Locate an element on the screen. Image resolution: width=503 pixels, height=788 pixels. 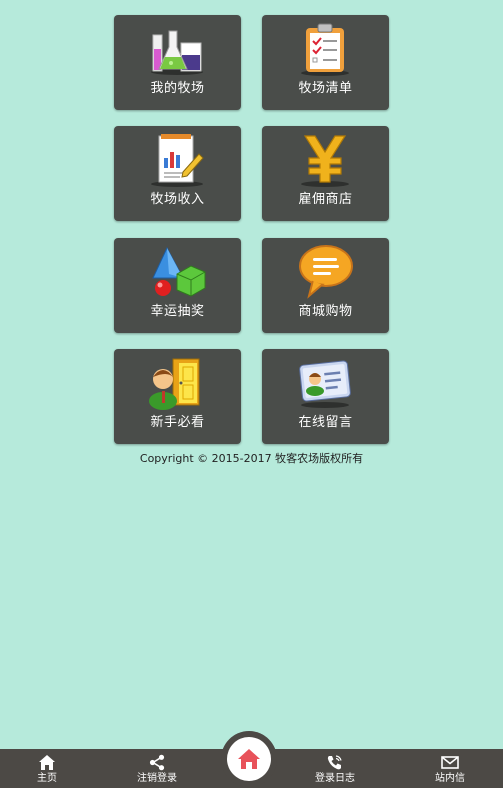
nav-label: 主页 is located at coordinates (47, 778).